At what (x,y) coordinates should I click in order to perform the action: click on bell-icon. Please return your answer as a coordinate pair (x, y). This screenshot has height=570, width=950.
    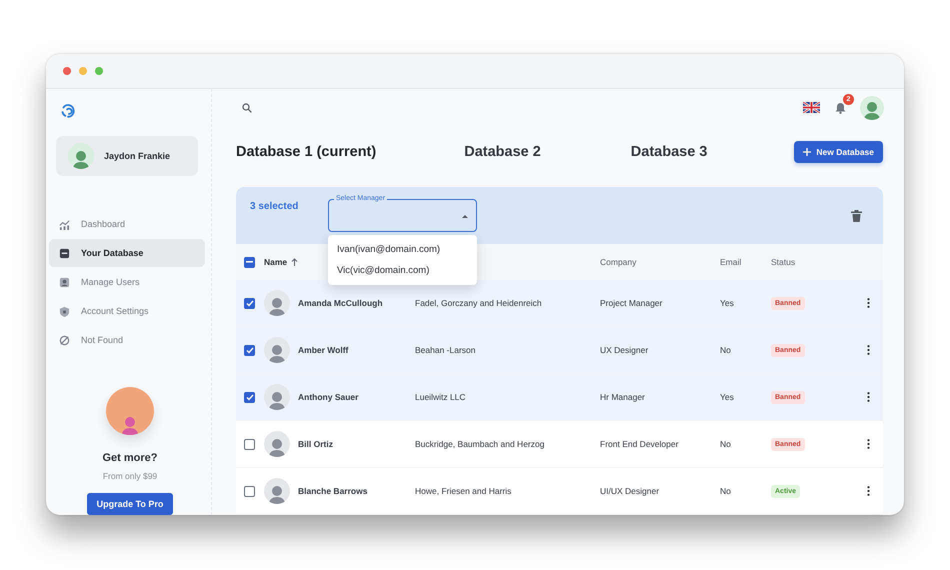
    Looking at the image, I should click on (840, 108).